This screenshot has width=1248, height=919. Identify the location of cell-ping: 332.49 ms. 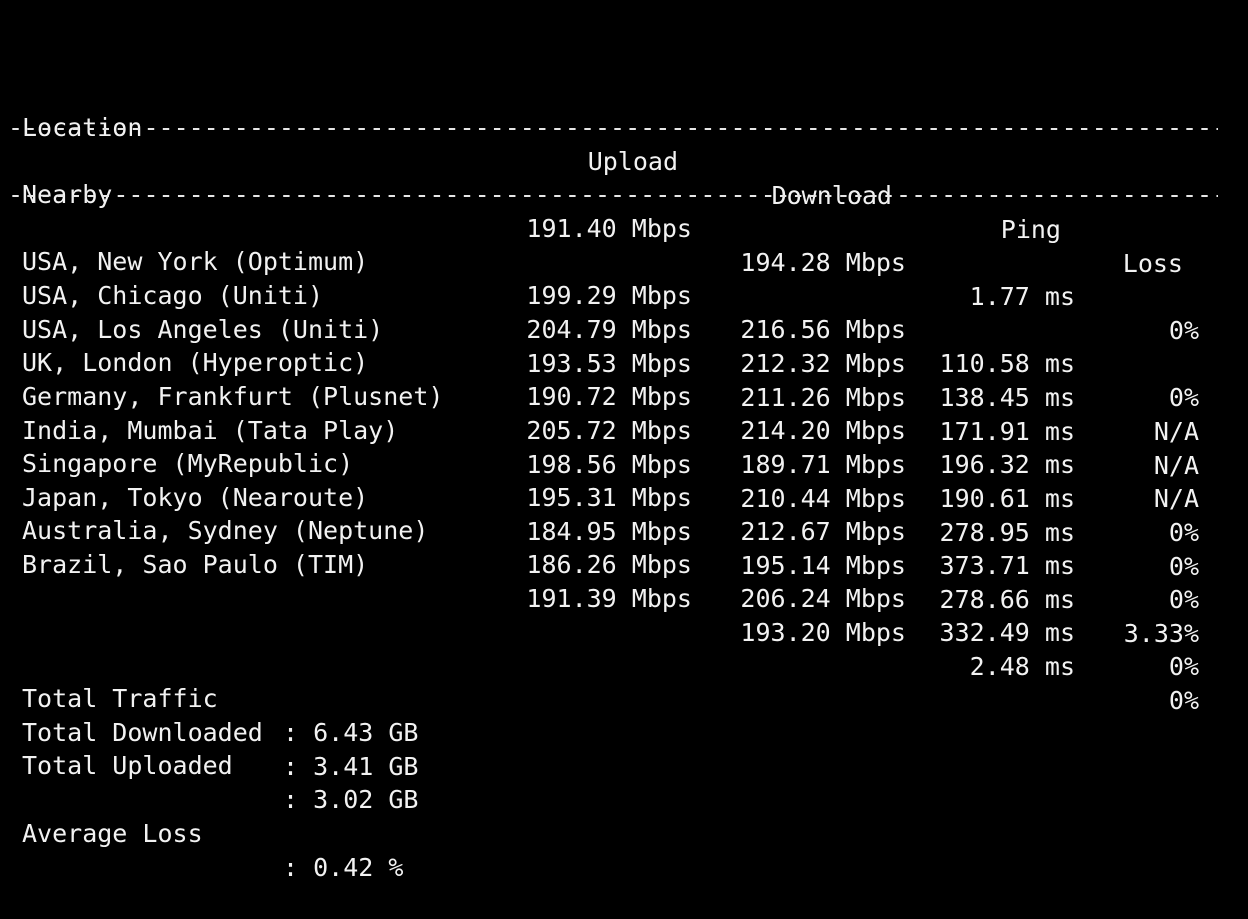
(1007, 632).